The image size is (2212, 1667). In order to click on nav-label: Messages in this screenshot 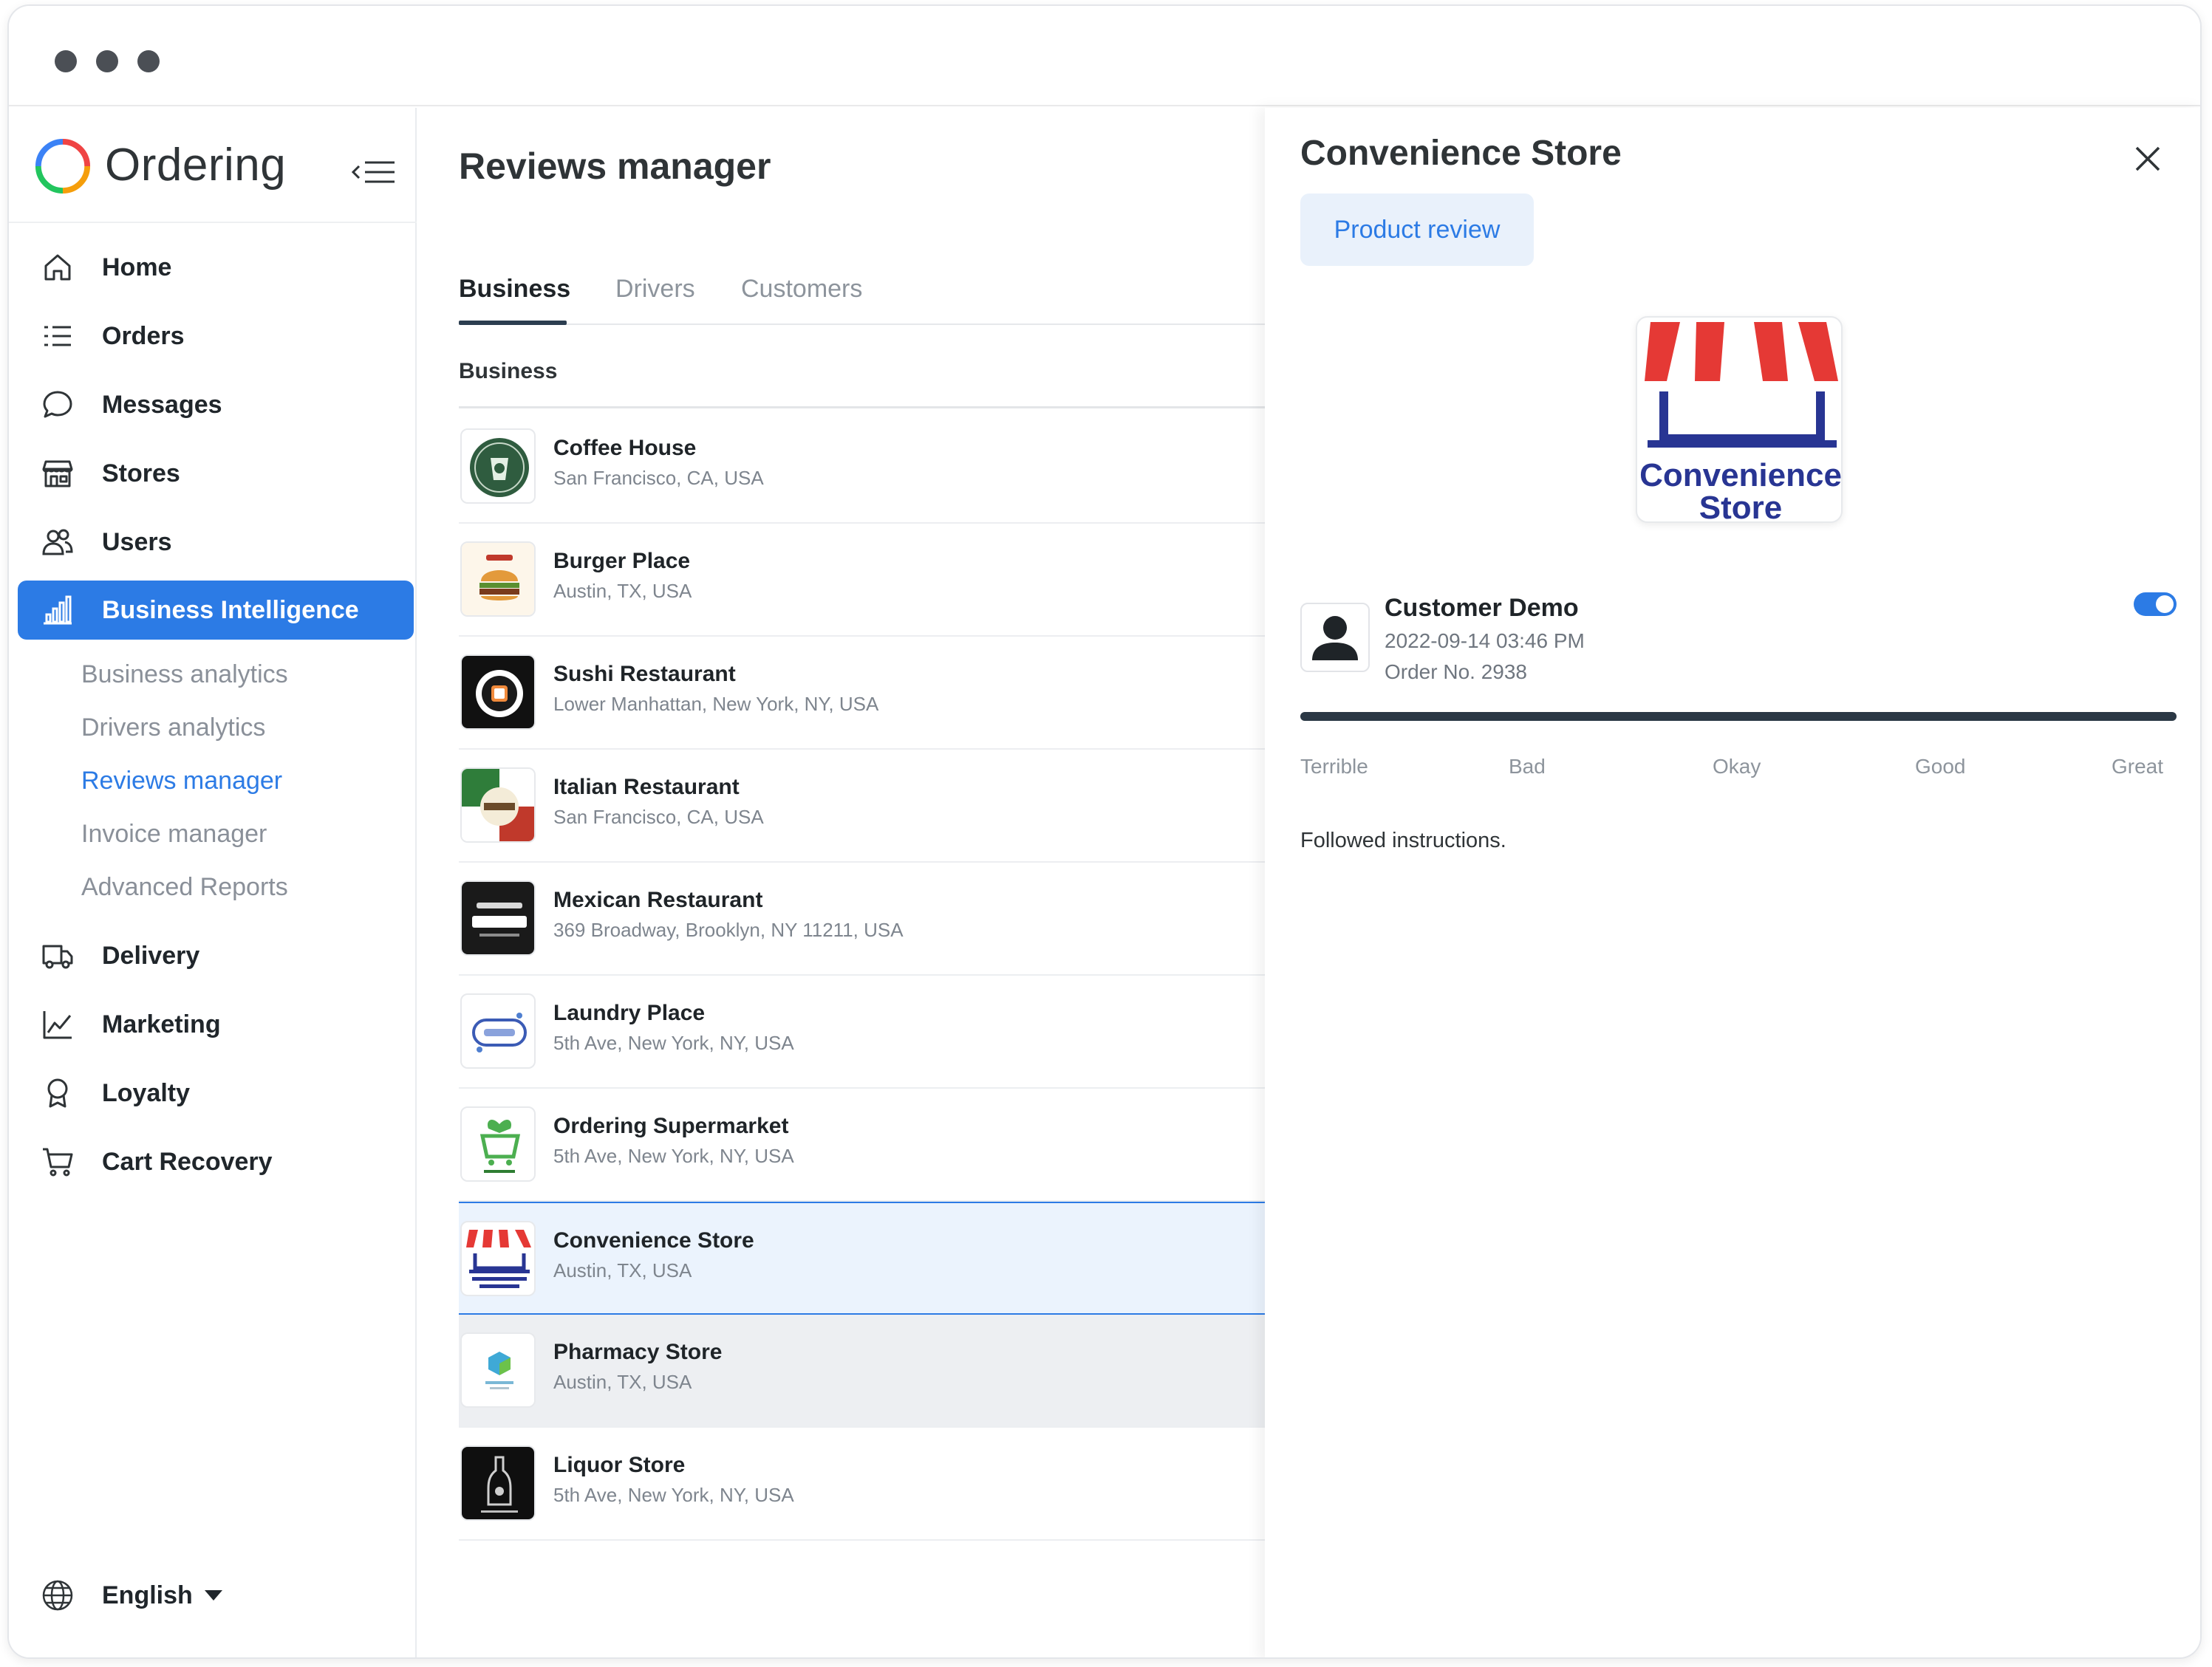, I will do `click(162, 404)`.